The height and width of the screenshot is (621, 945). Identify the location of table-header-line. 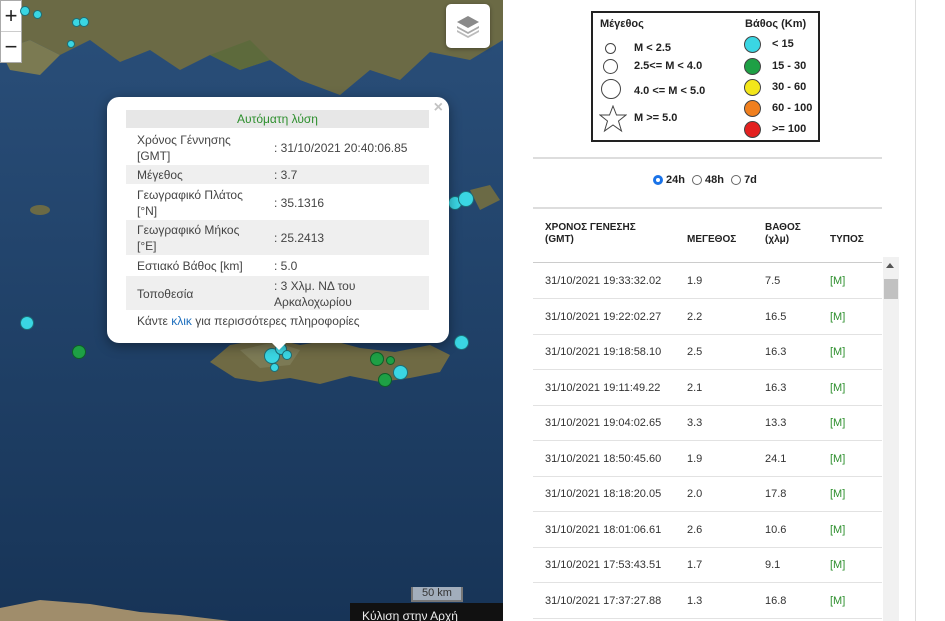
(707, 262).